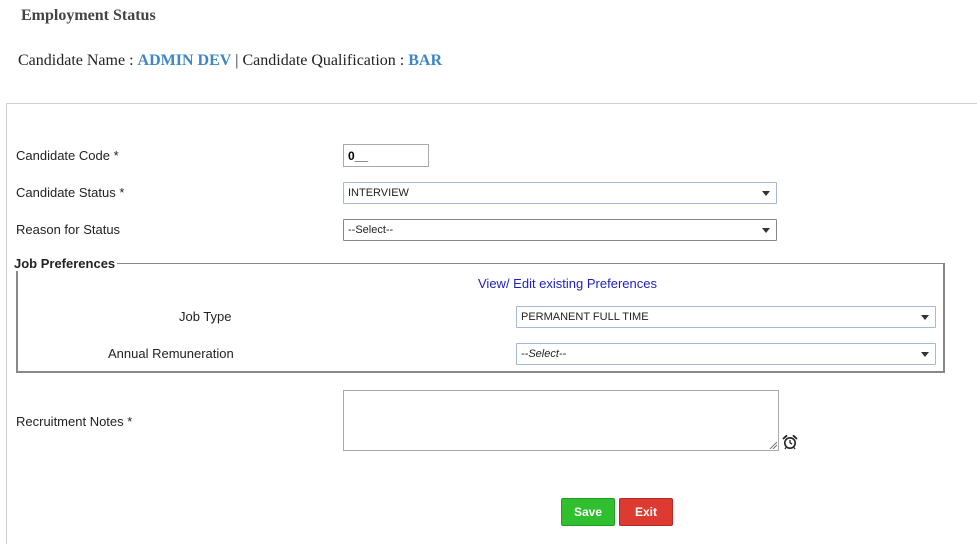 The height and width of the screenshot is (544, 977). Describe the element at coordinates (544, 354) in the screenshot. I see `remuneration-value: --Select--` at that location.